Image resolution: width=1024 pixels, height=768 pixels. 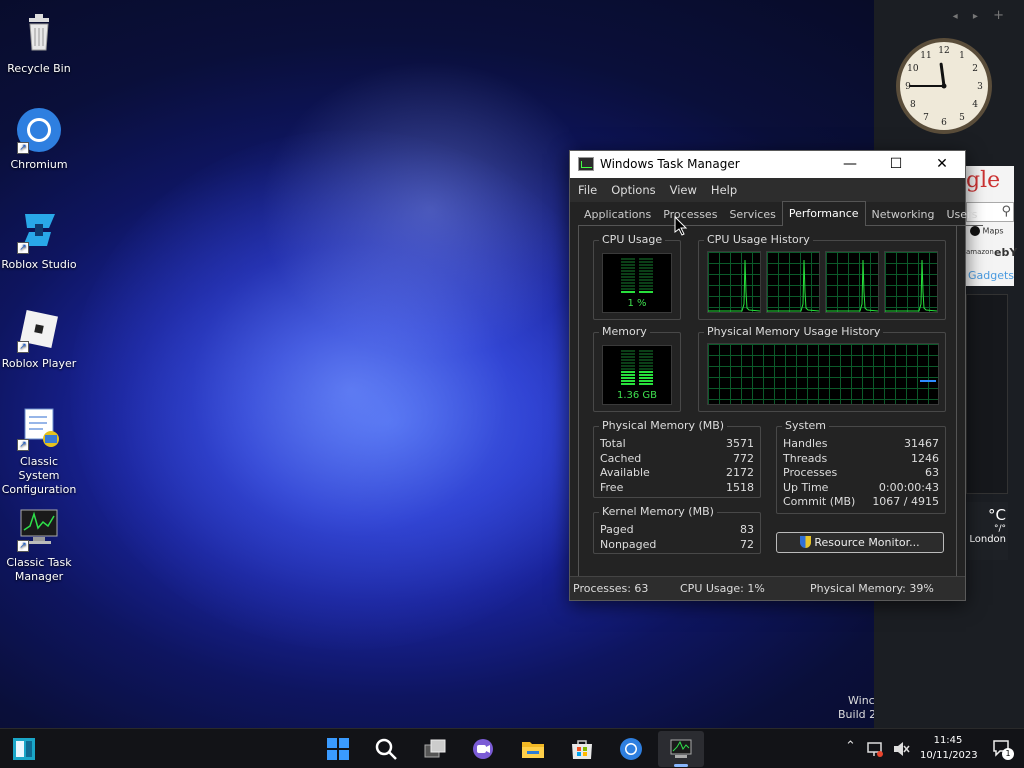 I want to click on uac-shield-icon, so click(x=806, y=542).